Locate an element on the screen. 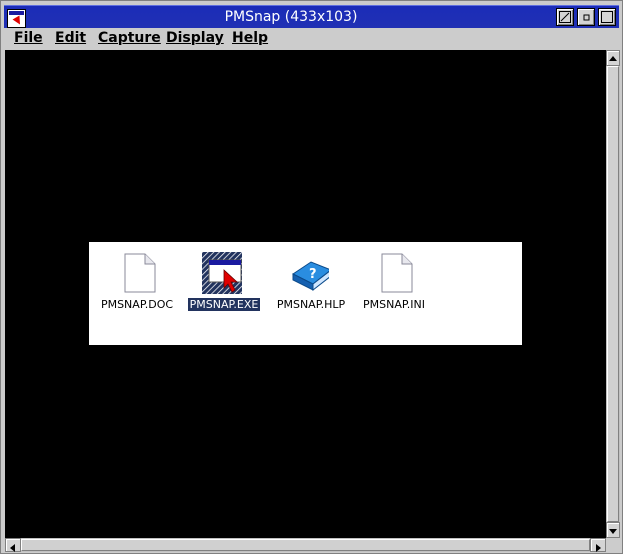  minimize-button is located at coordinates (586, 17).